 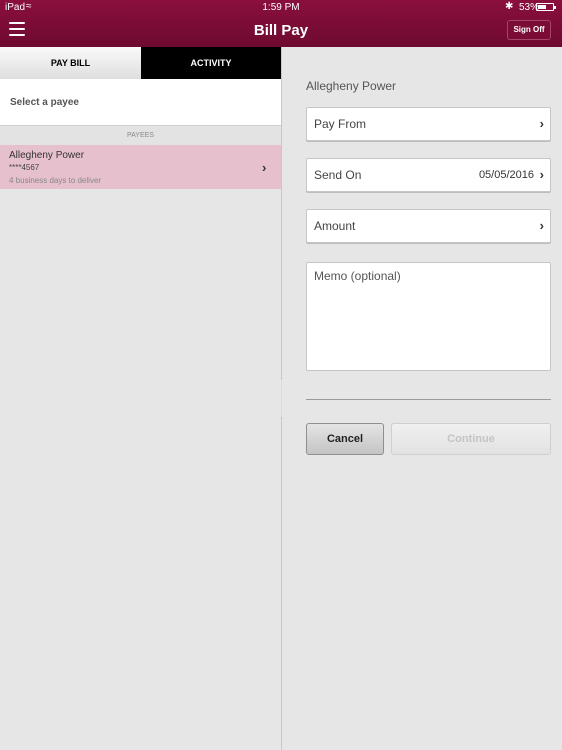 I want to click on tab-bar: PAY BILL ACTIVITY, so click(x=140, y=63).